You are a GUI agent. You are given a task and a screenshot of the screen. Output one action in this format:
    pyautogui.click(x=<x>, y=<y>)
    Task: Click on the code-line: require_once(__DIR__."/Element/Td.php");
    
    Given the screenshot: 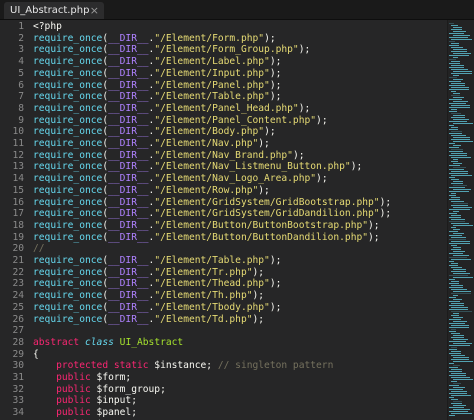 What is the action you would take?
    pyautogui.click(x=148, y=320)
    